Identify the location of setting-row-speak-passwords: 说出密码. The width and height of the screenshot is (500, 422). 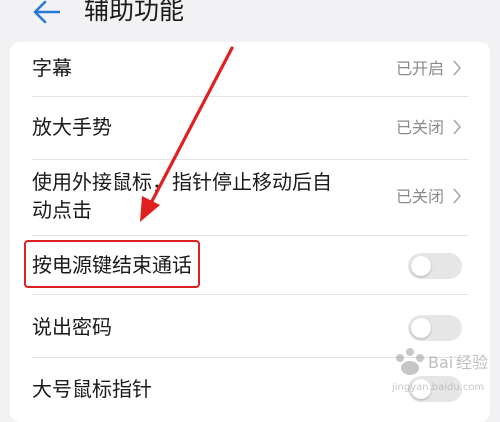
(250, 326).